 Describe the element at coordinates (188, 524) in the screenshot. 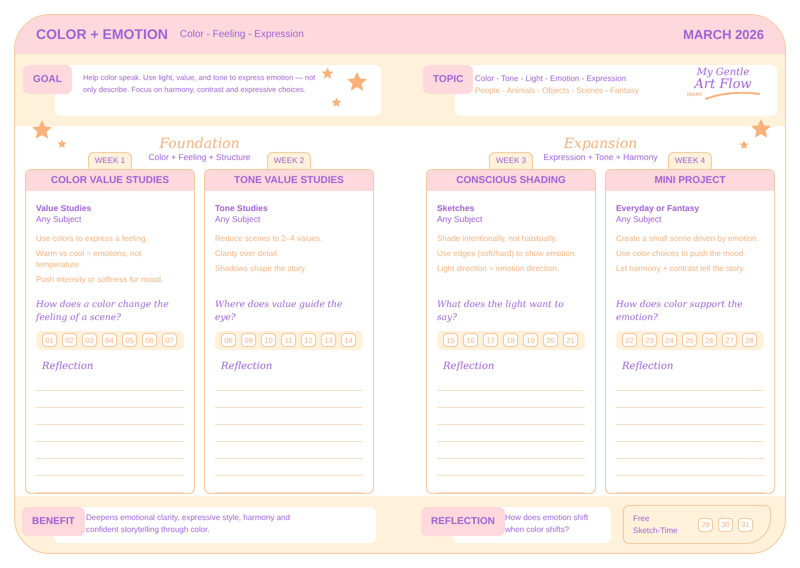

I see `benefit-text: Deepens emotional clarity, expressive style, harmony and confident storytelling through color.` at that location.